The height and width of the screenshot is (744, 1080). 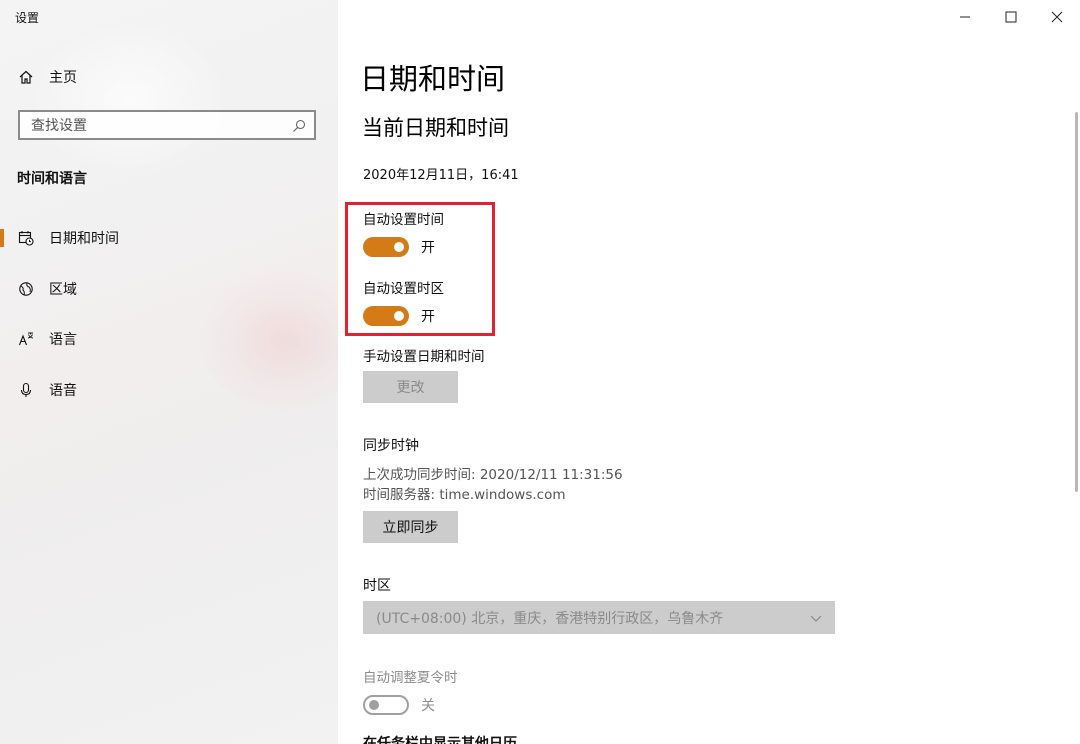 What do you see at coordinates (386, 247) in the screenshot?
I see `auto-time-toggle` at bounding box center [386, 247].